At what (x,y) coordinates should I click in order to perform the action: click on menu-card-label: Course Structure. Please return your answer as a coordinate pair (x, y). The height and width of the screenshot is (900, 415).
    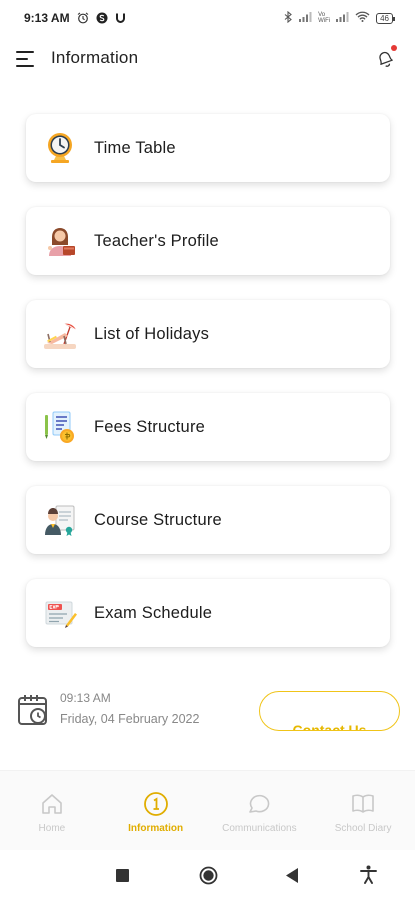
    Looking at the image, I should click on (158, 519).